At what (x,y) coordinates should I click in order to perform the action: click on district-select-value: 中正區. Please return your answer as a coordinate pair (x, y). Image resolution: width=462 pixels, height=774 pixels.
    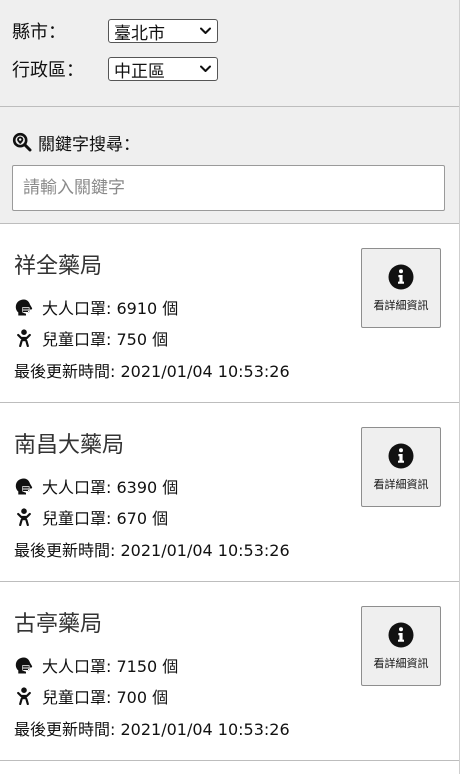
    Looking at the image, I should click on (139, 71).